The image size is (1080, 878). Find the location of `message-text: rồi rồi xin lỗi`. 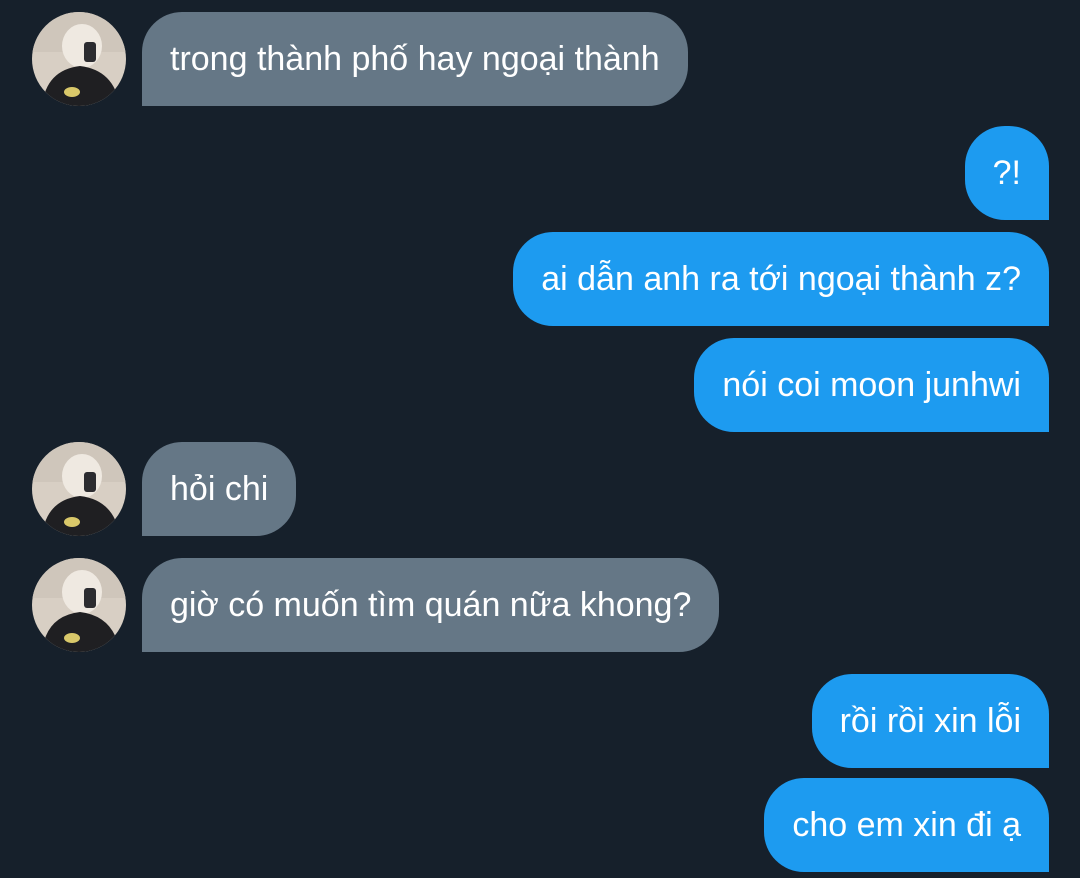

message-text: rồi rồi xin lỗi is located at coordinates (930, 721).